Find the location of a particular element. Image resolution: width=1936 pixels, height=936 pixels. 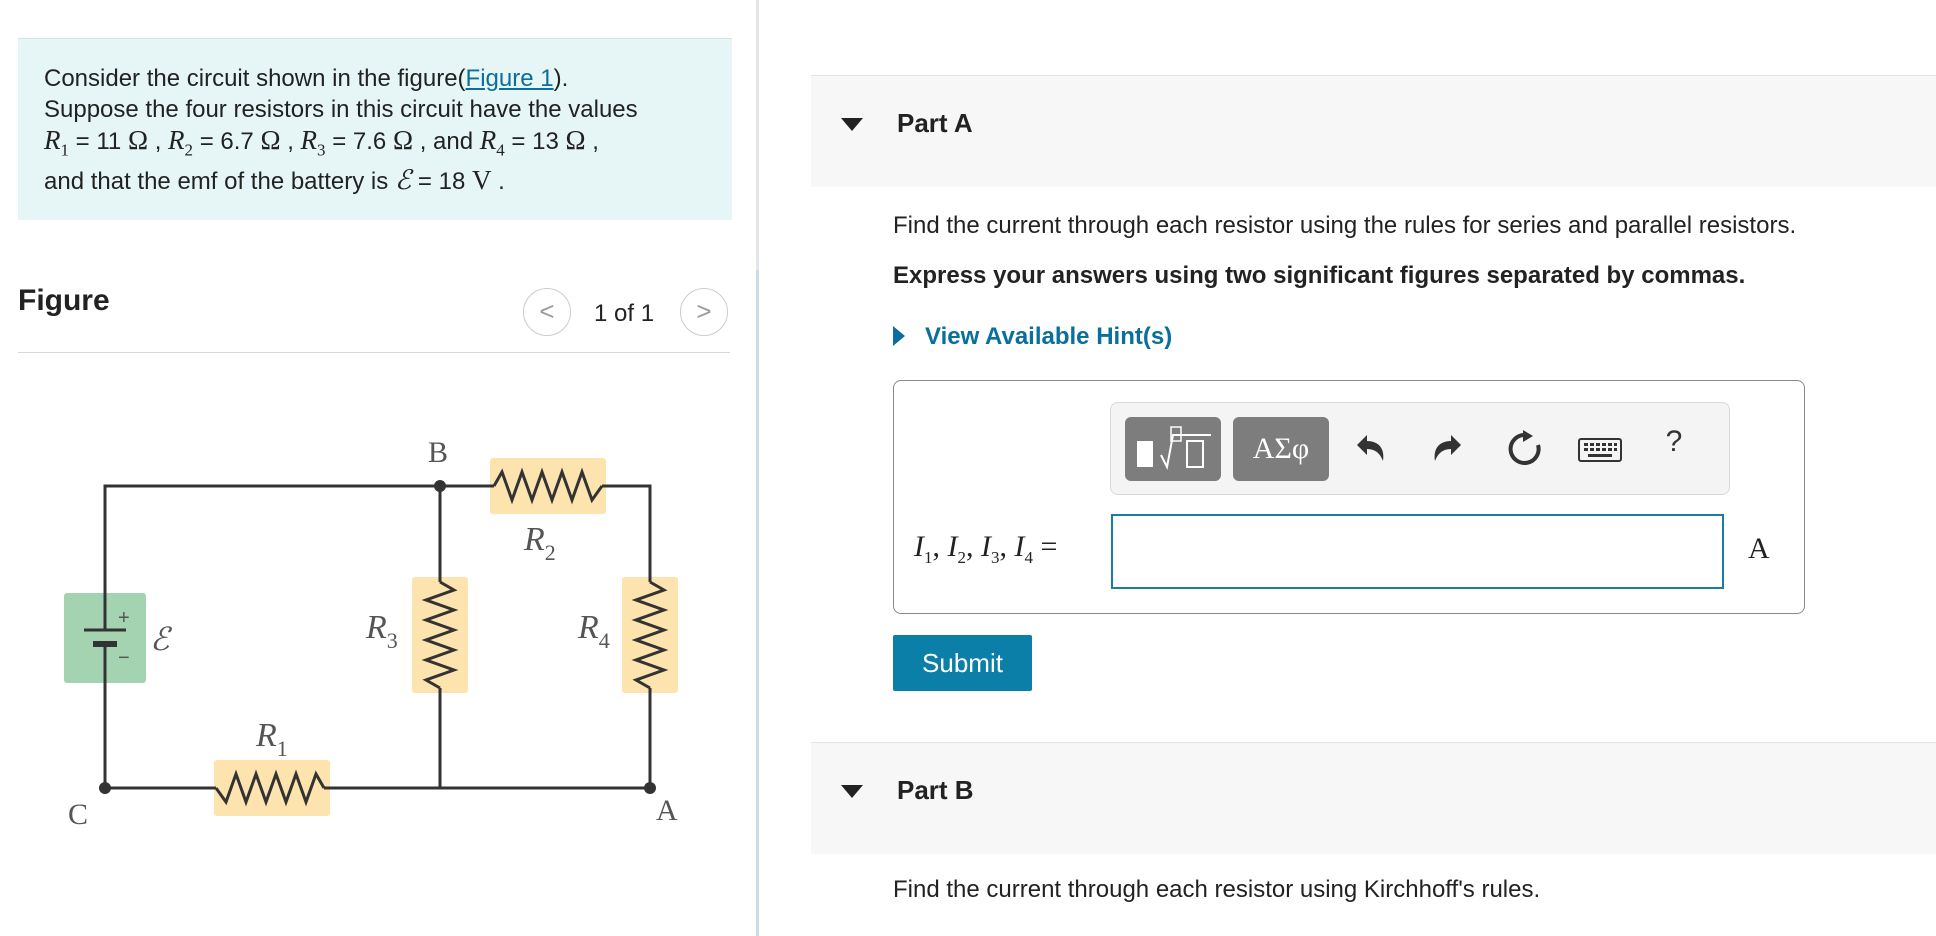

next-figure-button: > is located at coordinates (704, 312).